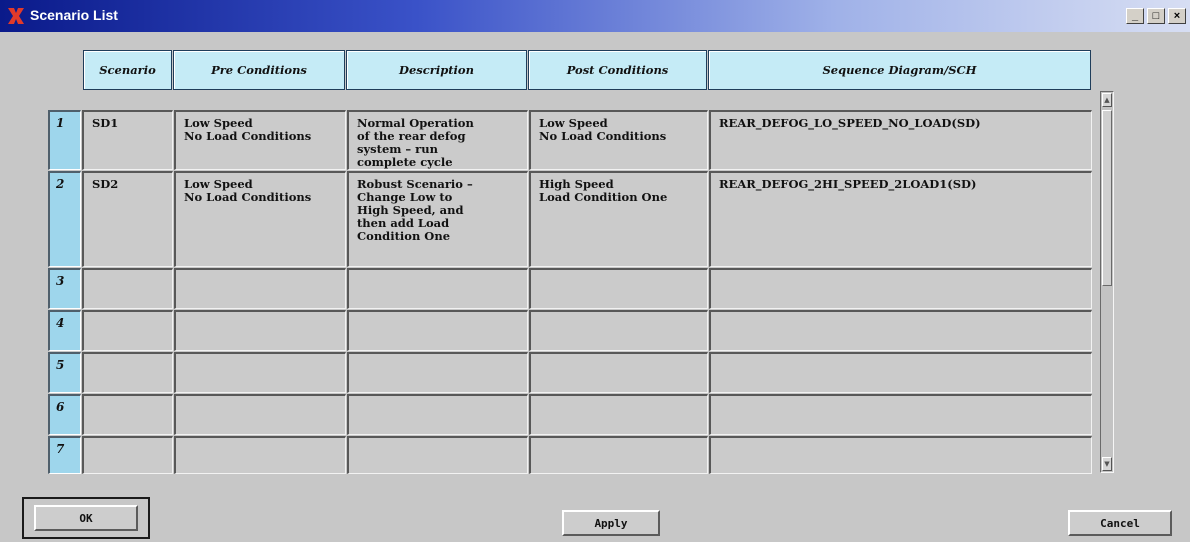 The image size is (1190, 542). What do you see at coordinates (127, 219) in the screenshot?
I see `cell-scenario: SD2` at bounding box center [127, 219].